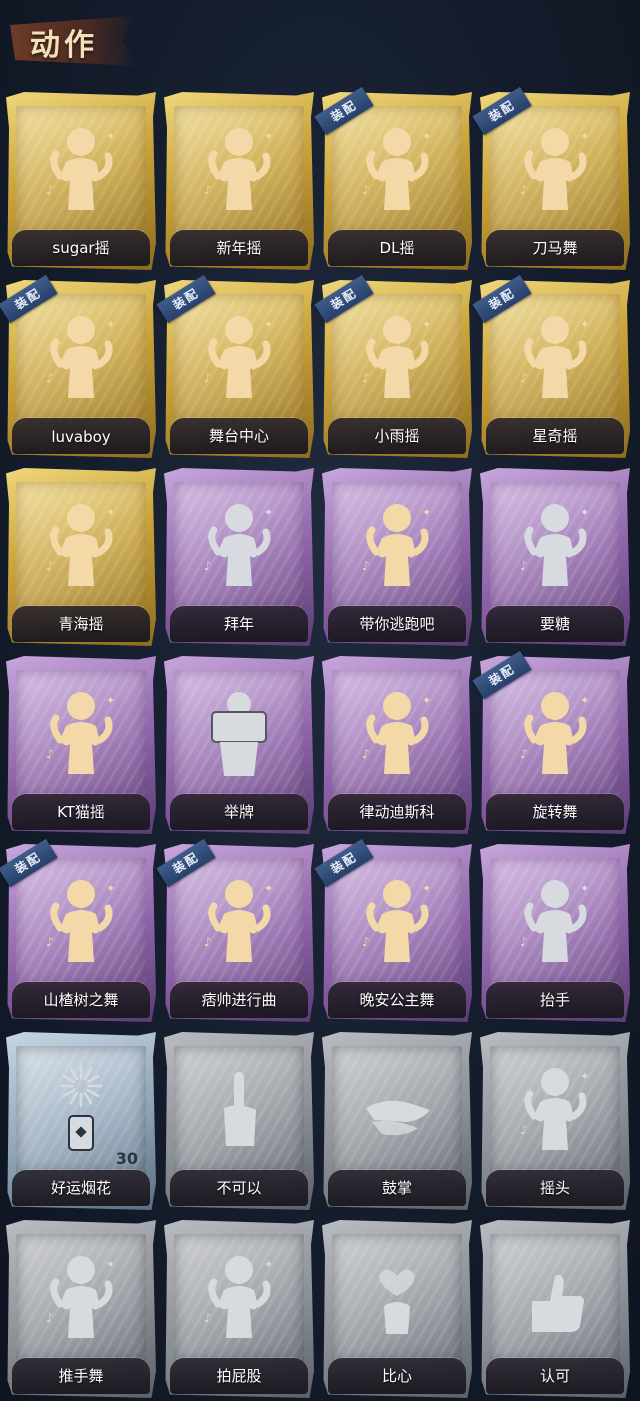  What do you see at coordinates (64, 45) in the screenshot?
I see `section-title: 动作` at bounding box center [64, 45].